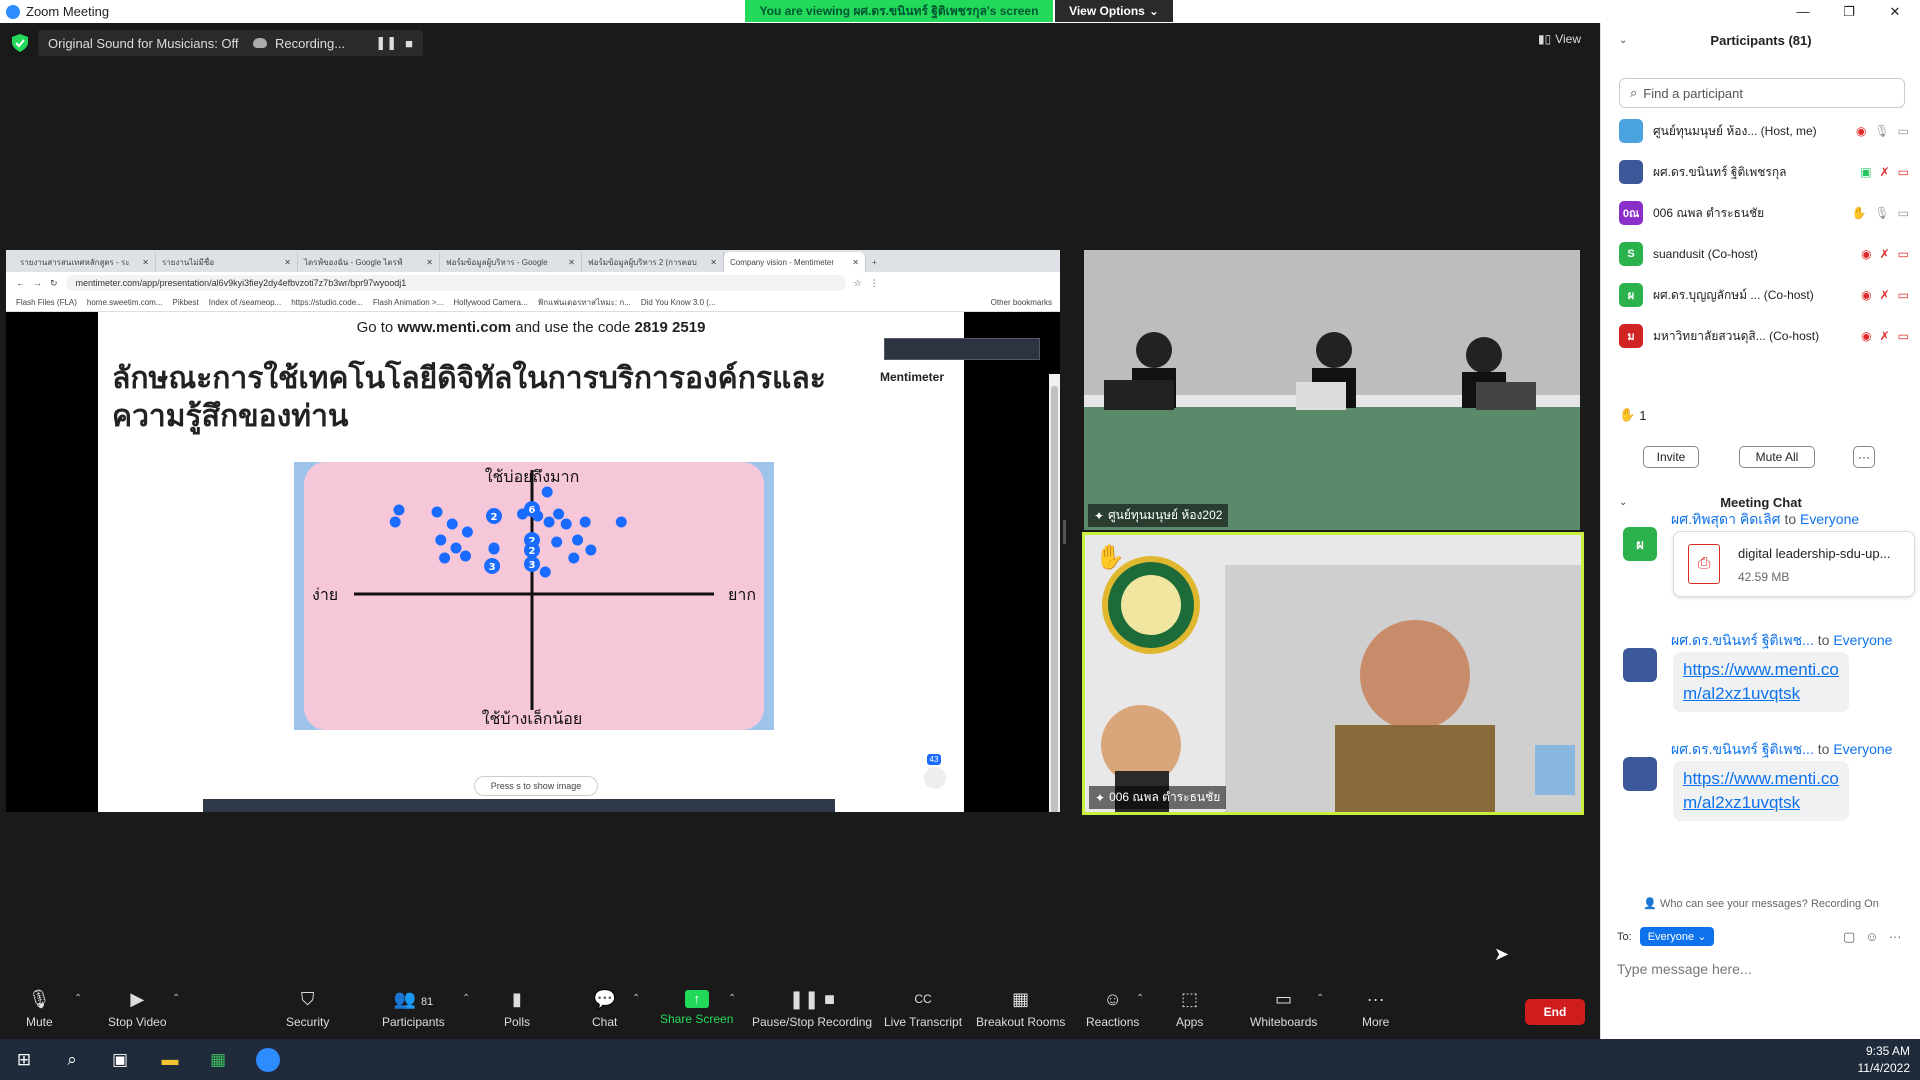  Describe the element at coordinates (369, 262) in the screenshot. I see `browser-tab: ไดรฟ์ของฉัน - Google ไดรฟ์ ✕` at that location.